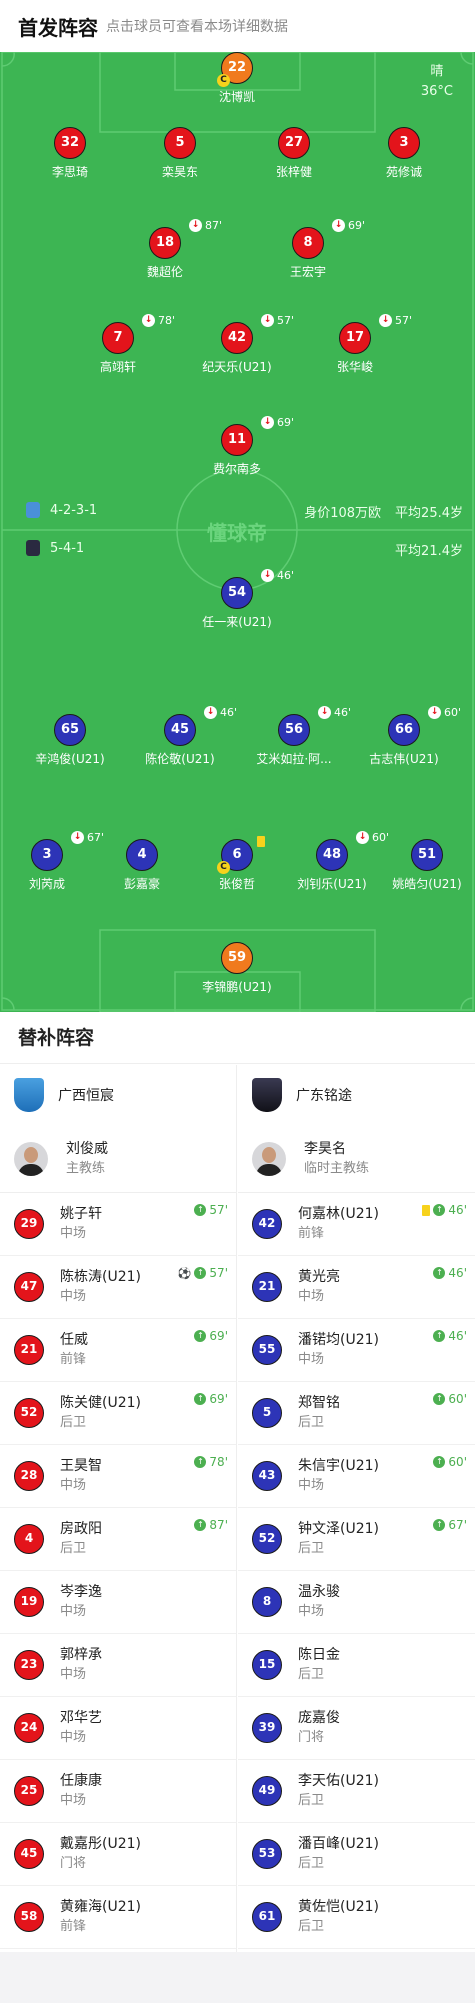 The width and height of the screenshot is (475, 2003). What do you see at coordinates (355, 344) in the screenshot?
I see `player-home: 17 ↓ 57' 张华峻` at bounding box center [355, 344].